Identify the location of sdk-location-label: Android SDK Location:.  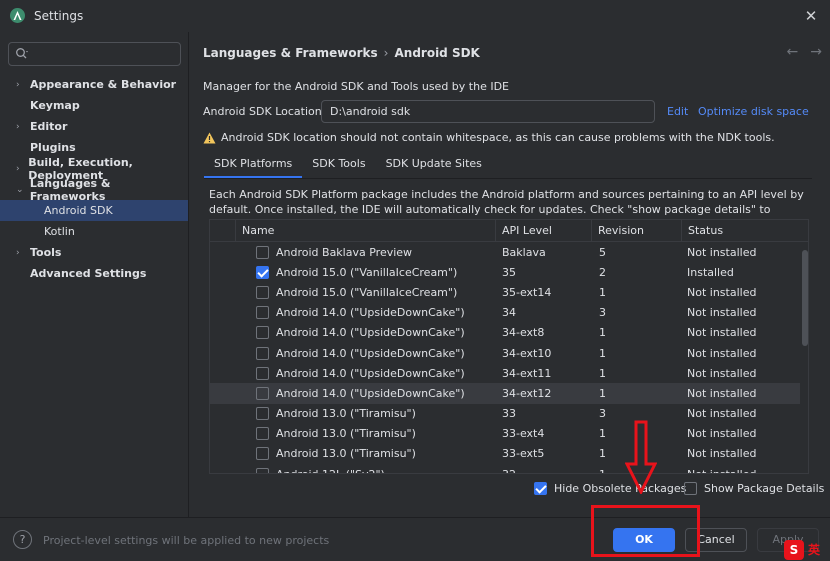
(264, 111).